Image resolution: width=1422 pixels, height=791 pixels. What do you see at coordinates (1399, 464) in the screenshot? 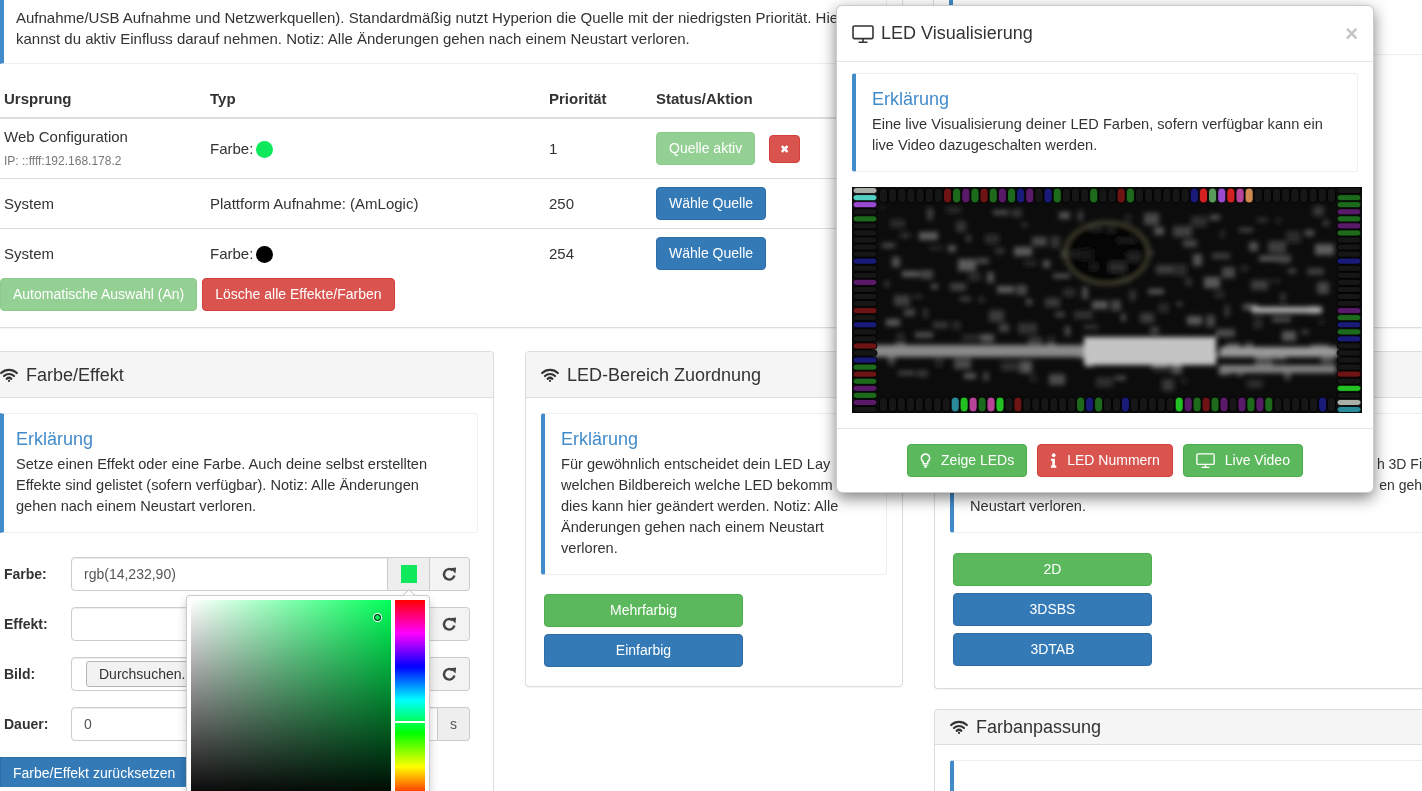
I see `callout-text: h 3D Fi` at bounding box center [1399, 464].